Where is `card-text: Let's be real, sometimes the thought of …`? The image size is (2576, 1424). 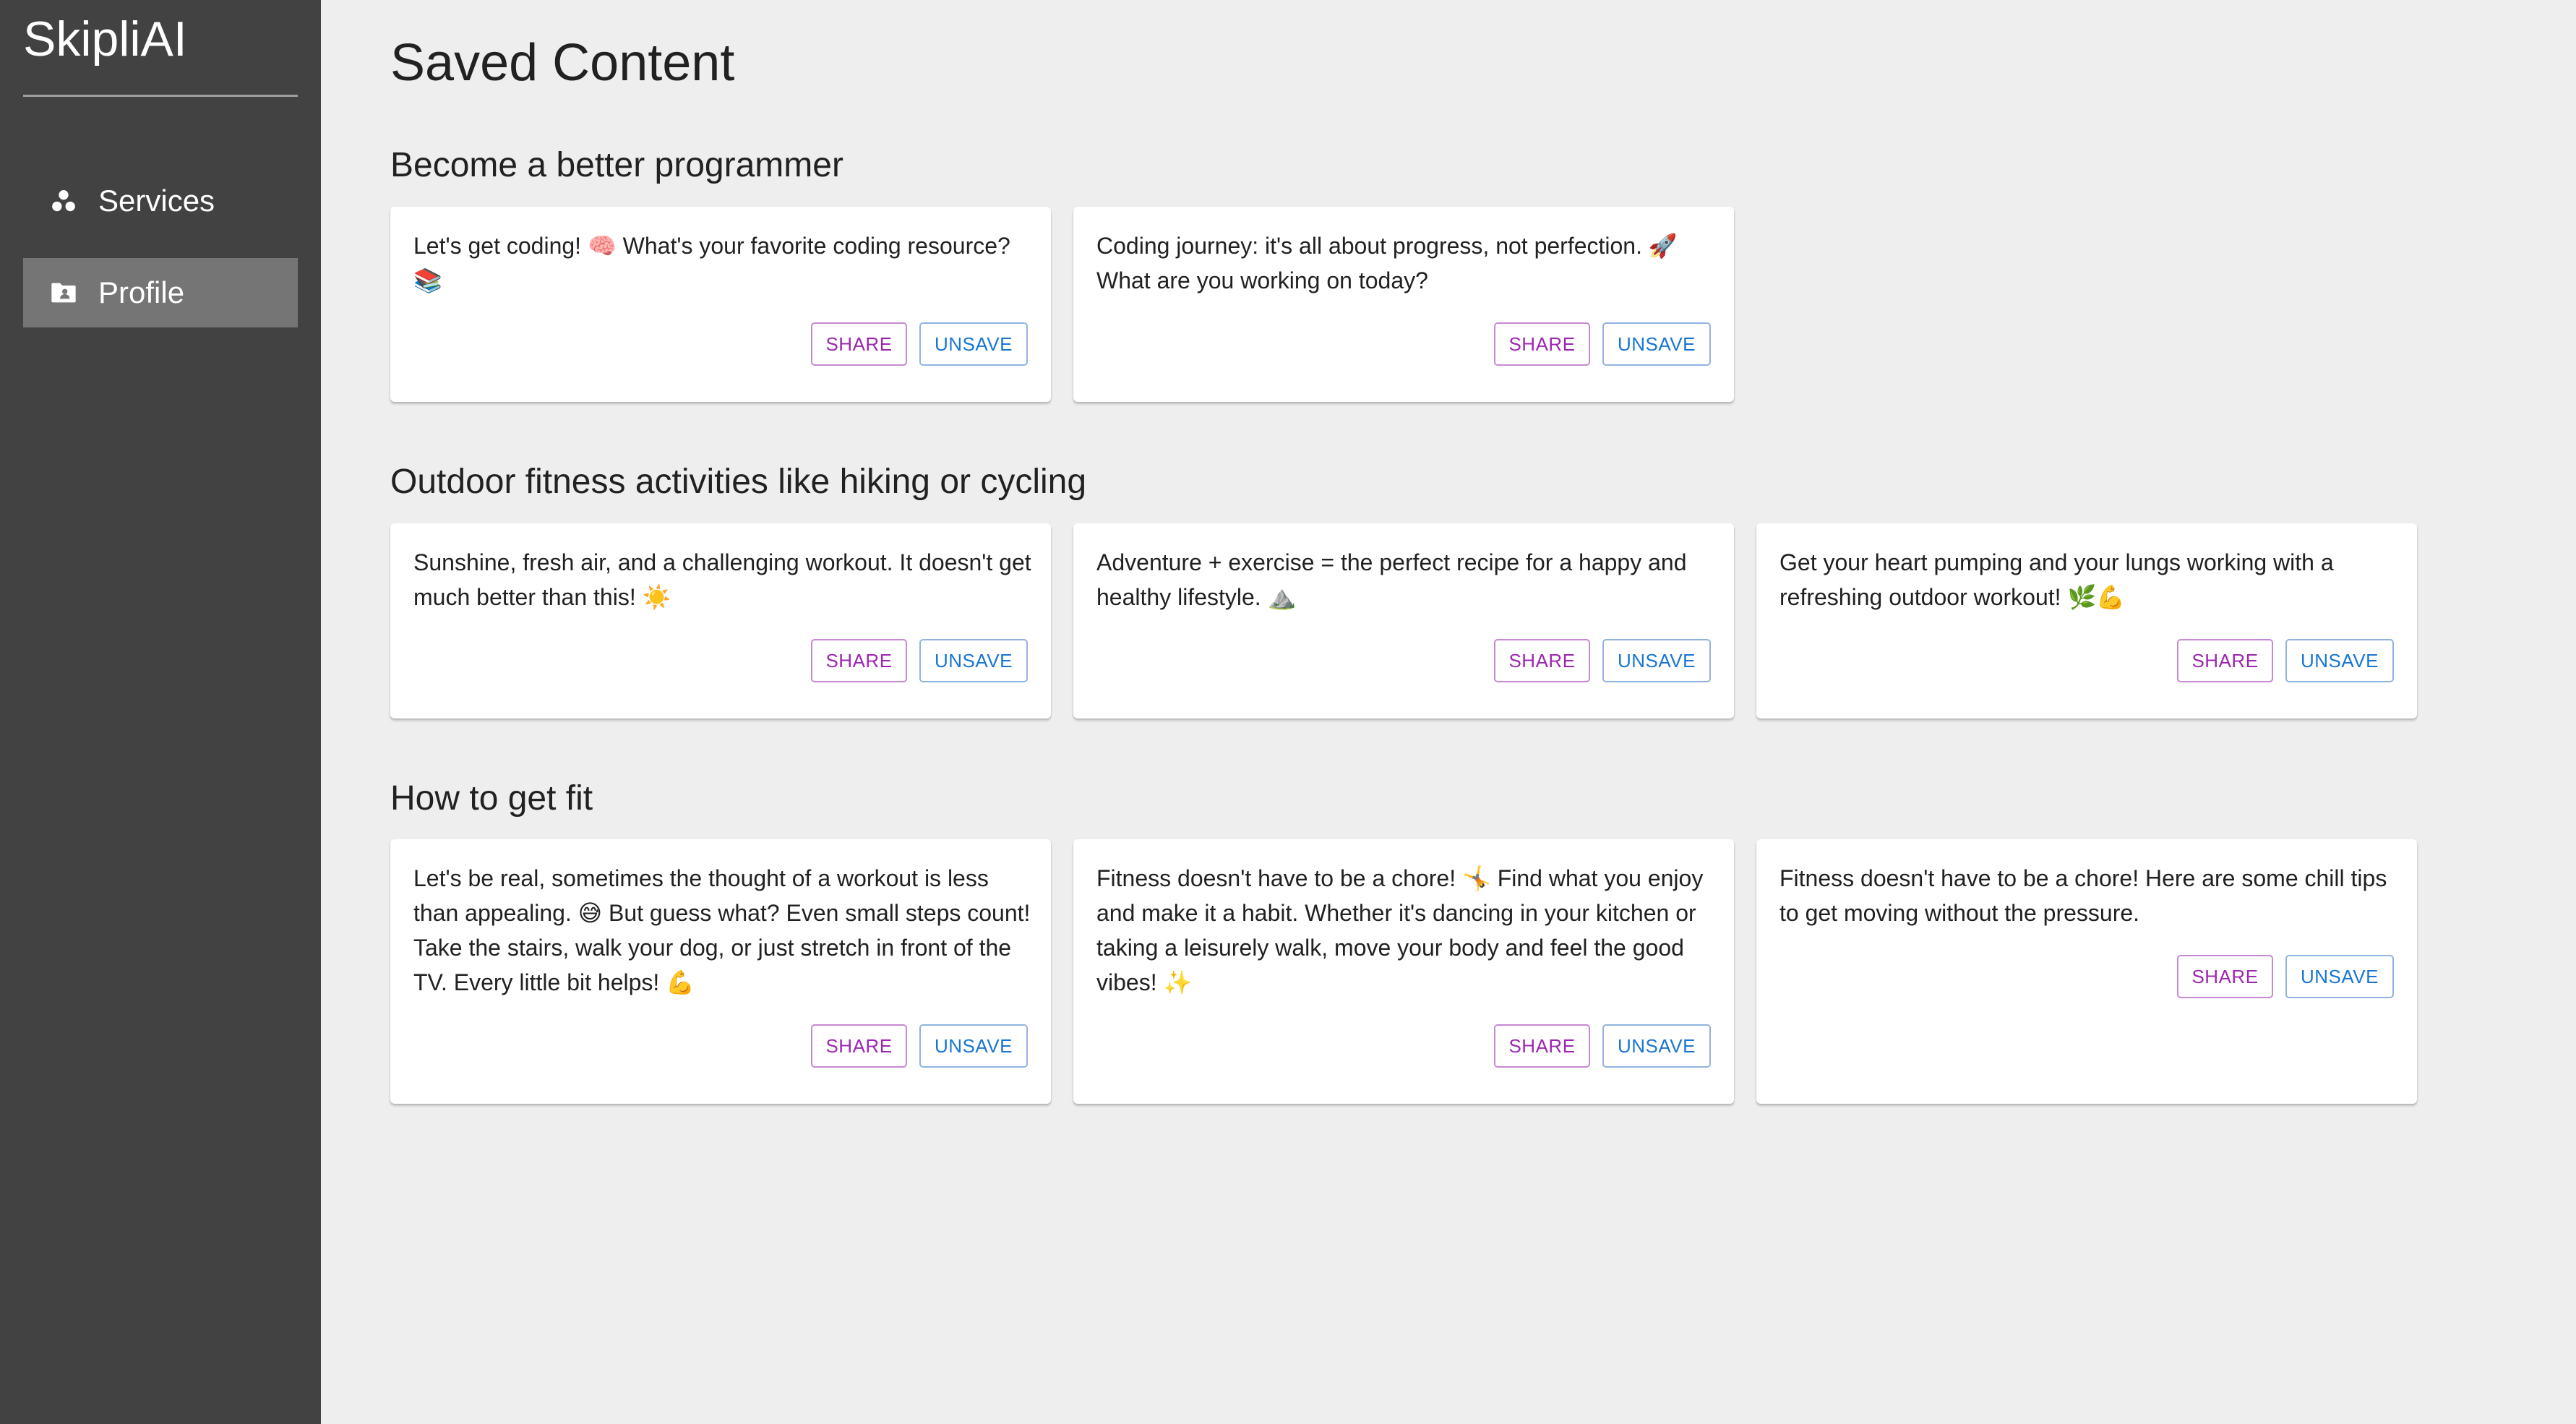
card-text: Let's be real, sometimes the thought of … is located at coordinates (722, 930).